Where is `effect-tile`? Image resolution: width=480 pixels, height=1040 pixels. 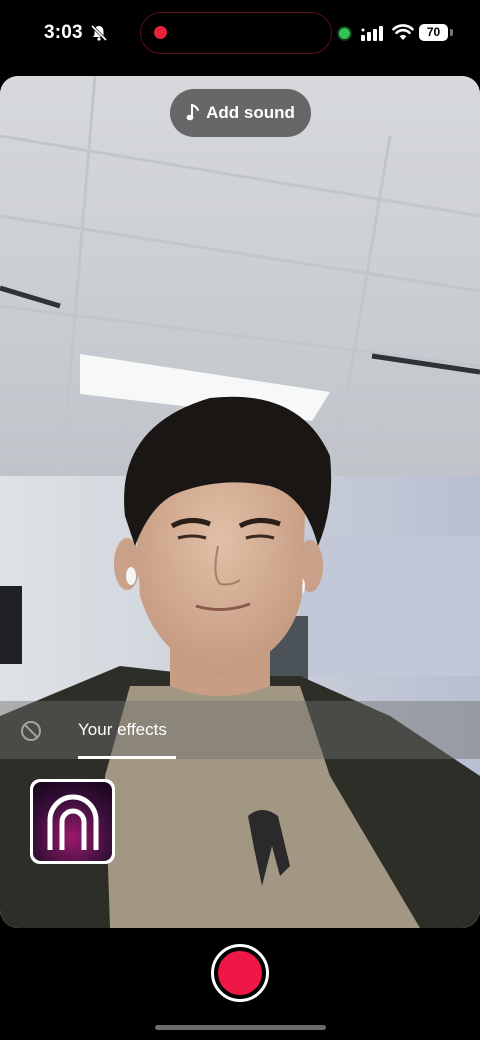 effect-tile is located at coordinates (72, 821).